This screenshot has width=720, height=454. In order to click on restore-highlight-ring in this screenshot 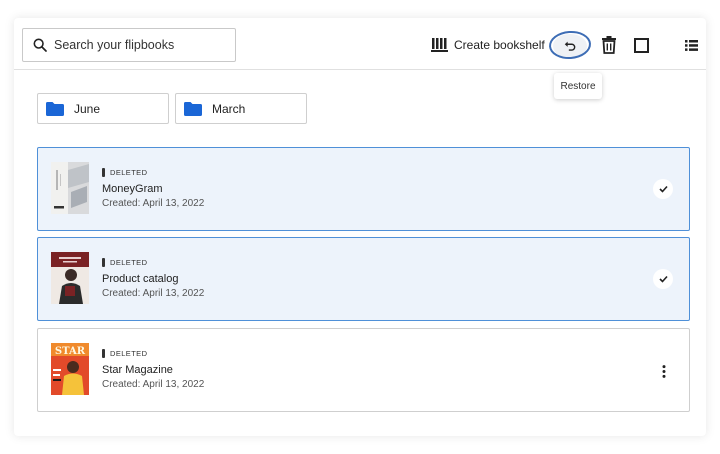, I will do `click(570, 45)`.